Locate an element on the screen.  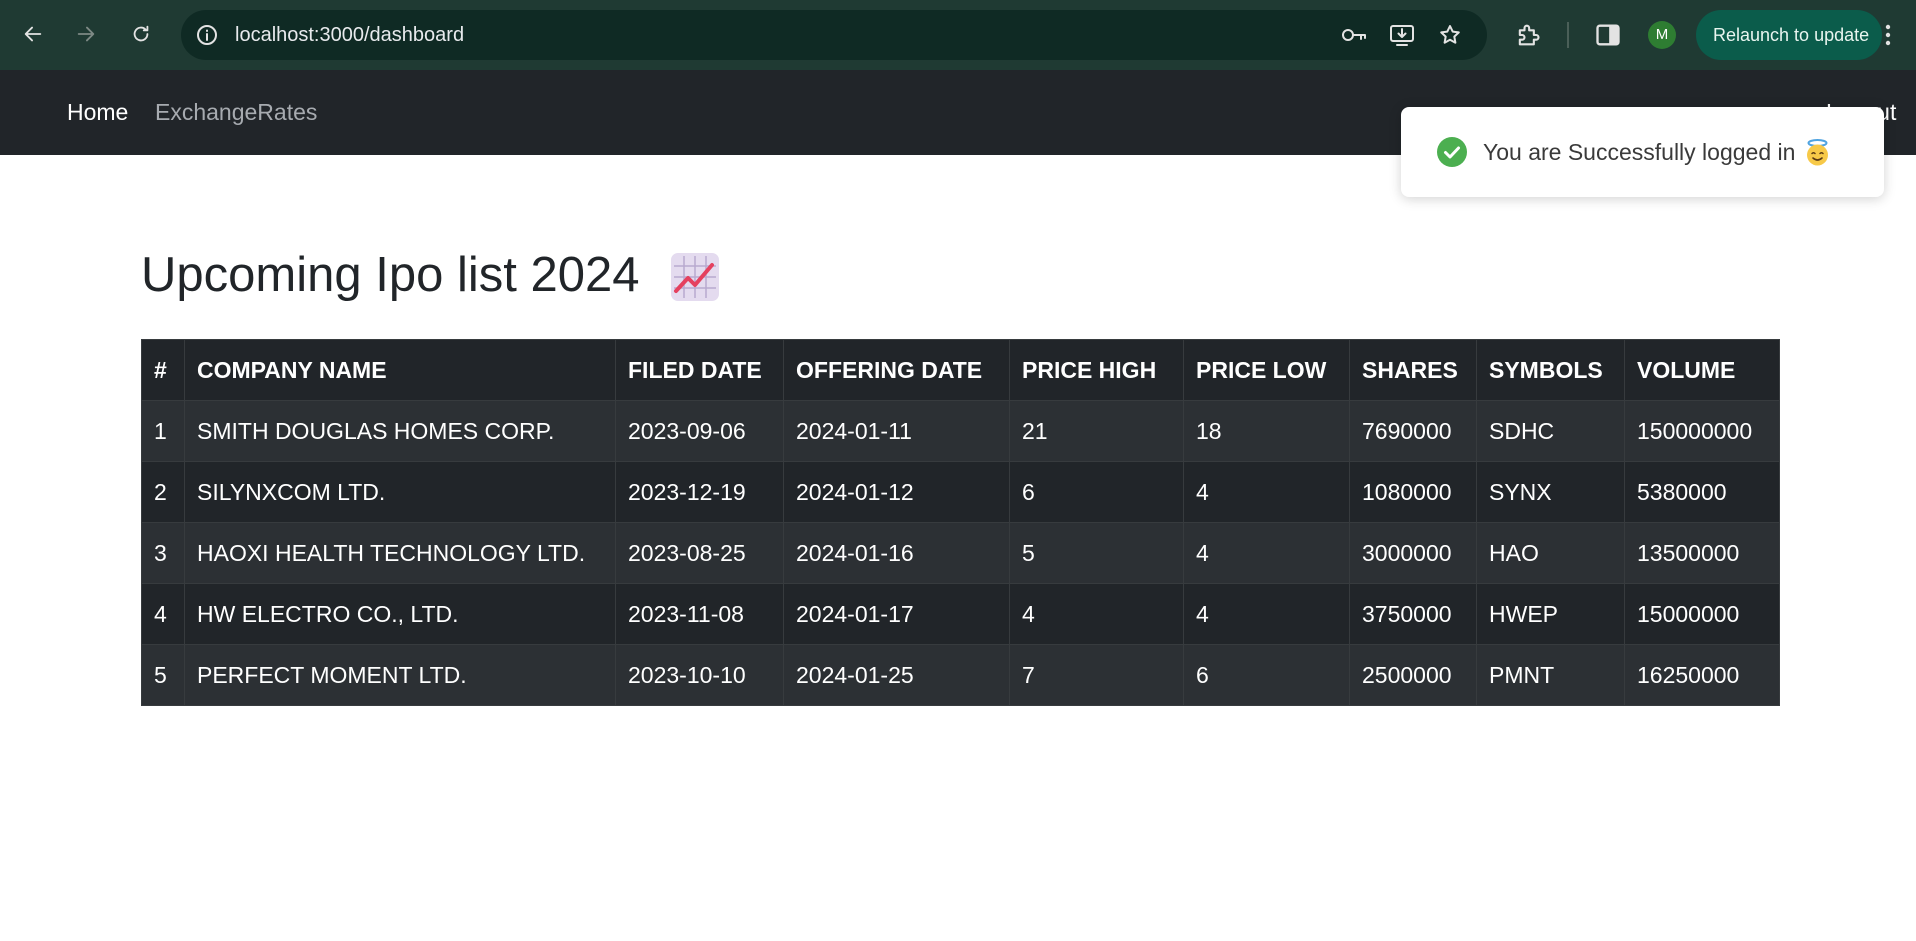
cell-price-low: 18 is located at coordinates (1266, 431).